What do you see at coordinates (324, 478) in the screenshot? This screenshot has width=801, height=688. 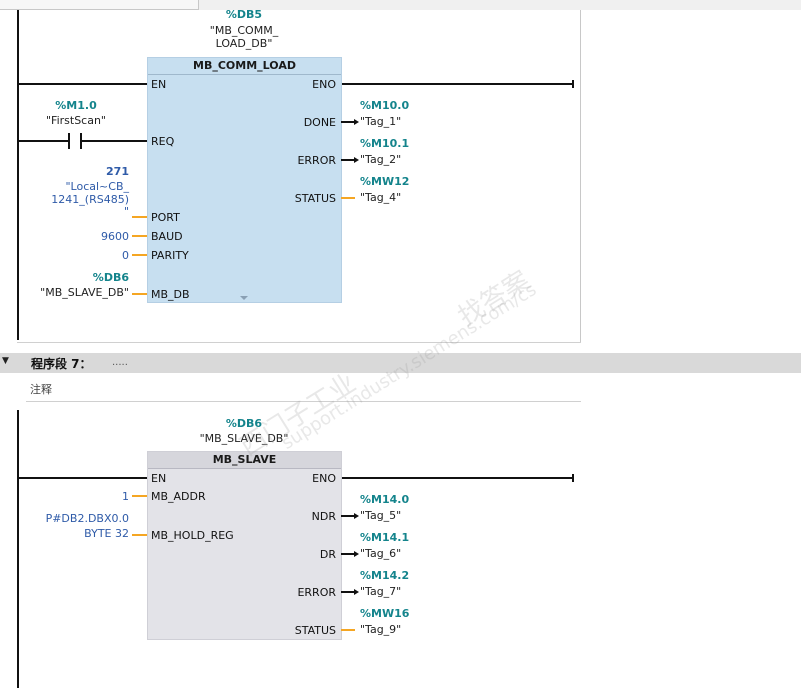 I see `pin-eno-2: ENO` at bounding box center [324, 478].